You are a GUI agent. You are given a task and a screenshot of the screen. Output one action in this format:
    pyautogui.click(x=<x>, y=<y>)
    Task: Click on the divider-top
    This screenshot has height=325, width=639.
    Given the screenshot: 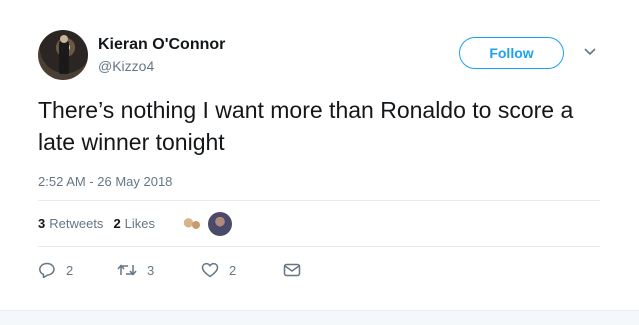 What is the action you would take?
    pyautogui.click(x=319, y=200)
    